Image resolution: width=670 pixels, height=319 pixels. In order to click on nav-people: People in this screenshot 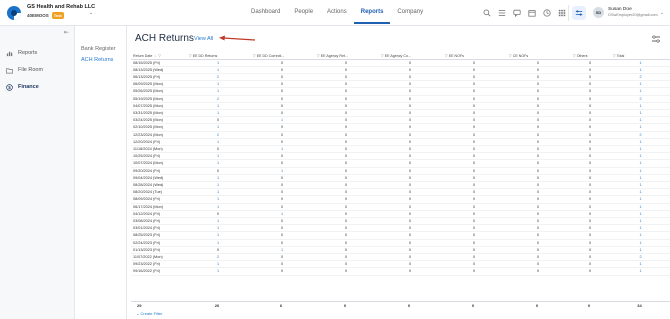, I will do `click(303, 12)`.